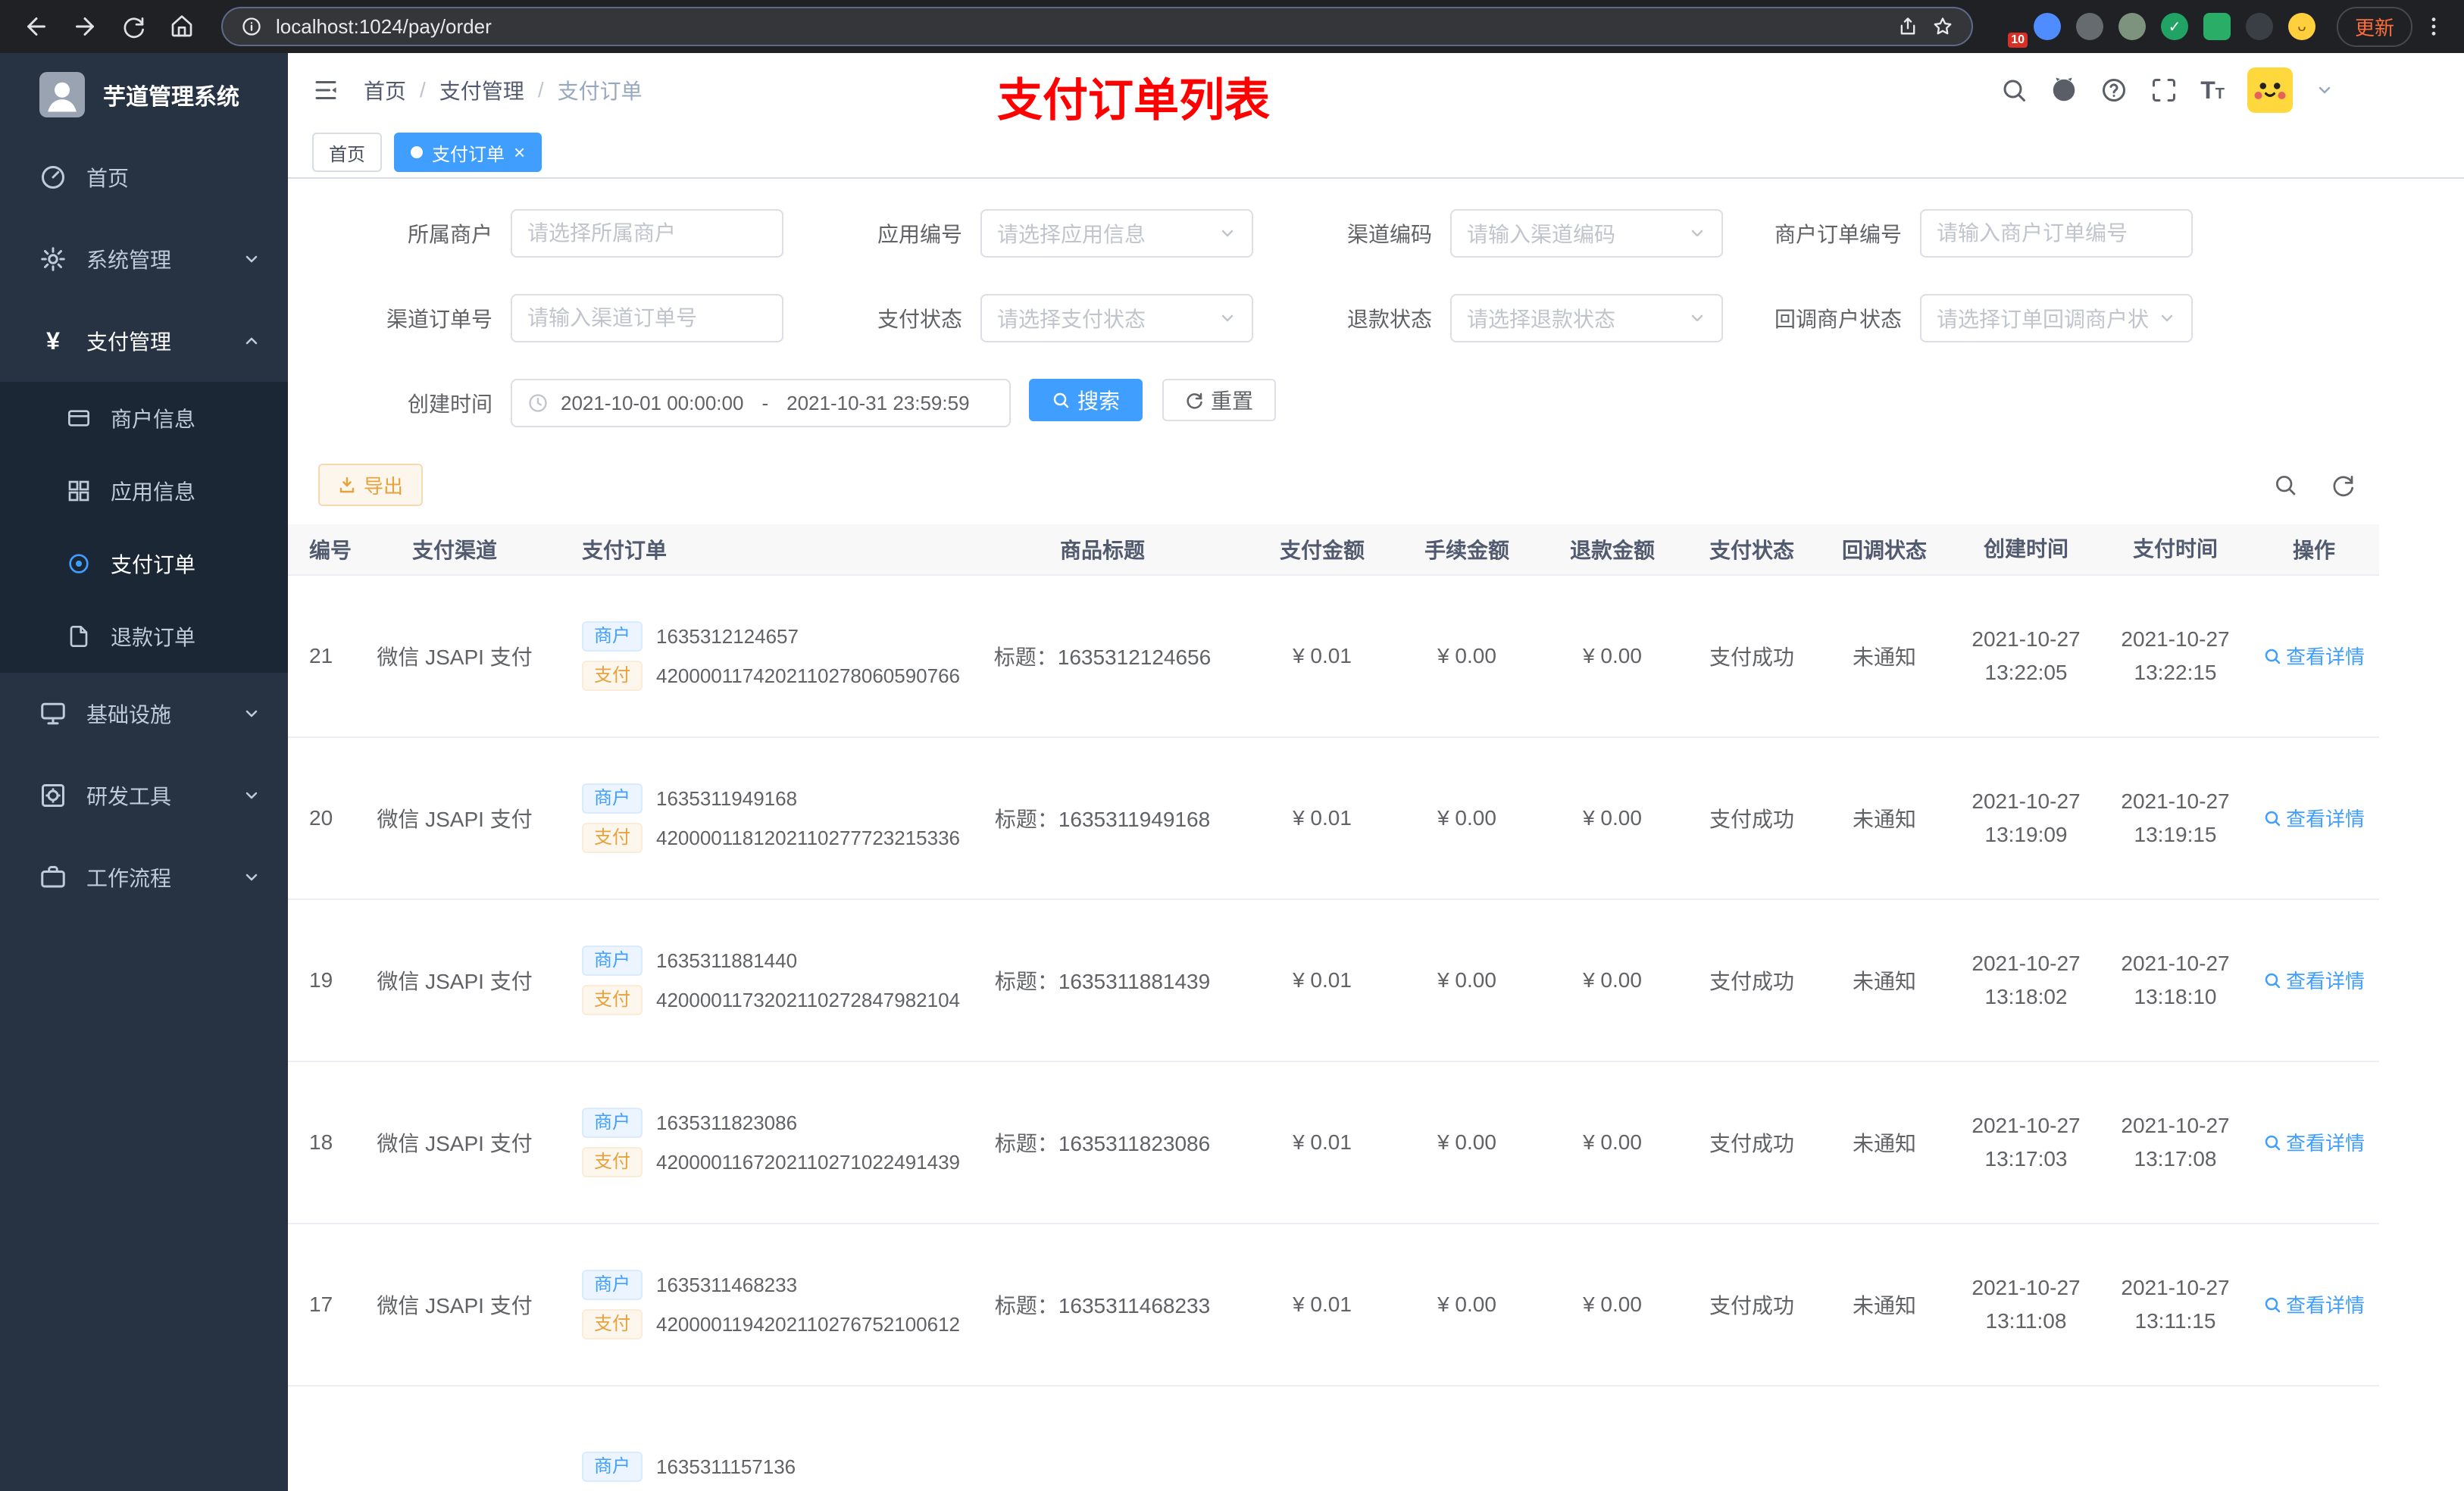 The width and height of the screenshot is (2464, 1491). What do you see at coordinates (53, 259) in the screenshot?
I see `gear-icon` at bounding box center [53, 259].